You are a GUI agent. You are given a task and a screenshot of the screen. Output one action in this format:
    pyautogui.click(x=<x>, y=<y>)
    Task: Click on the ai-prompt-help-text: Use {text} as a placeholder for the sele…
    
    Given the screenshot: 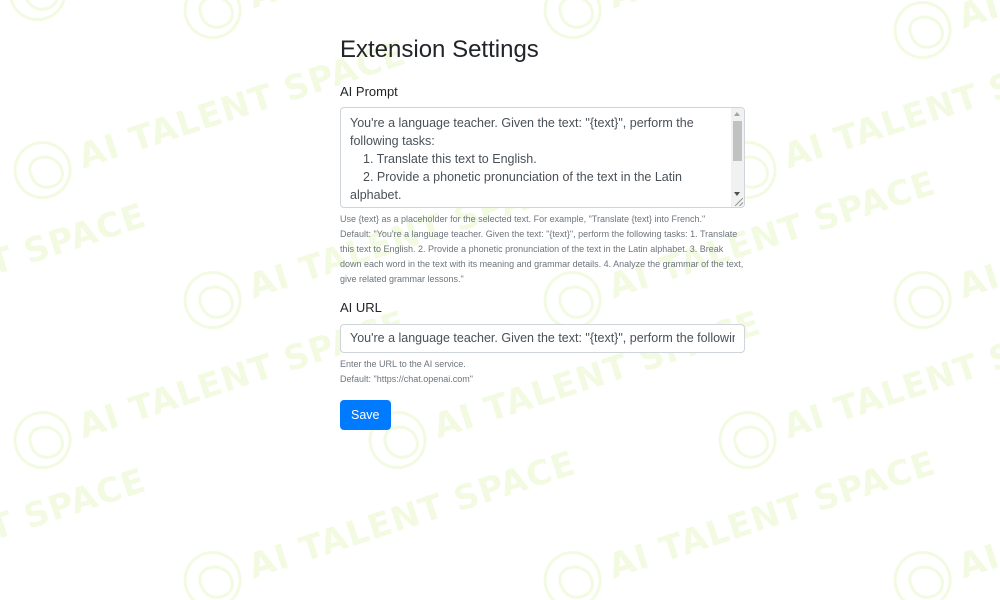 What is the action you would take?
    pyautogui.click(x=523, y=219)
    